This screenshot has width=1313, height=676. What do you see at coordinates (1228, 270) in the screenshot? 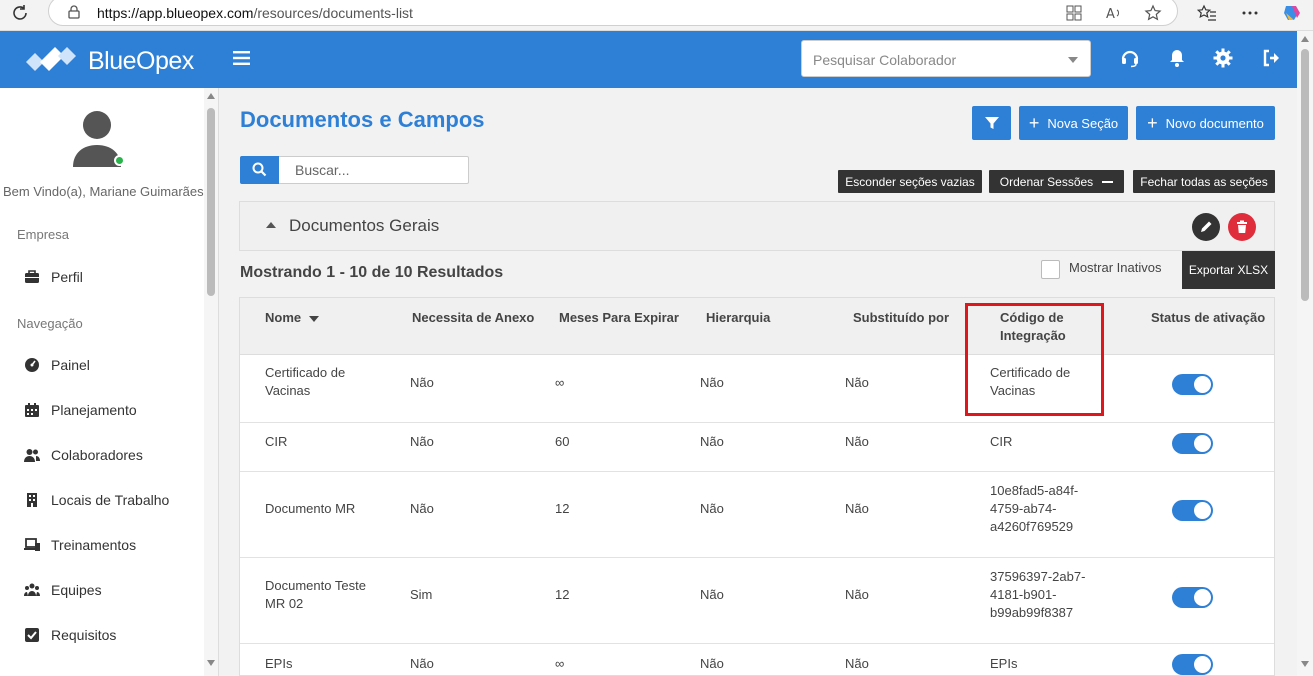
I see `export-xlsx-button: Exportar XLSX` at bounding box center [1228, 270].